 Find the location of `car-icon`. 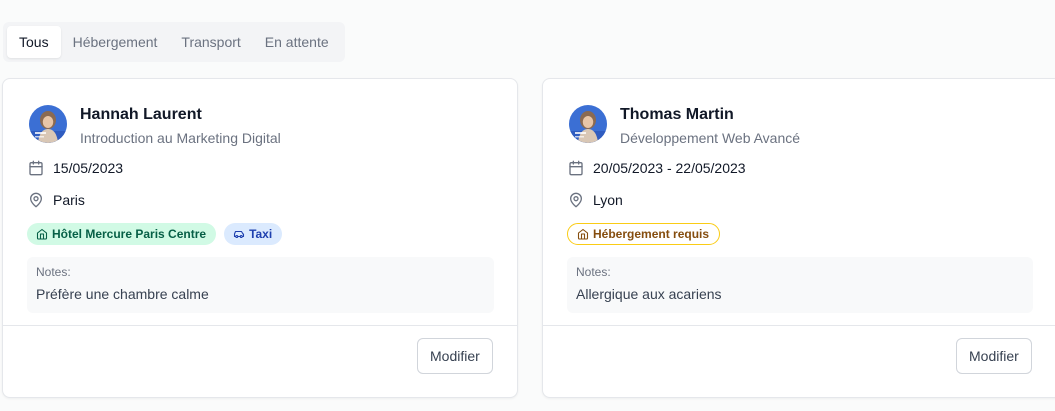

car-icon is located at coordinates (239, 234).